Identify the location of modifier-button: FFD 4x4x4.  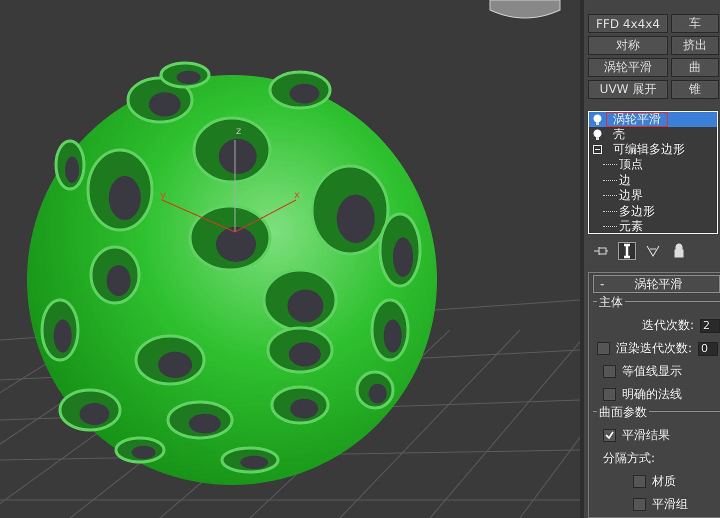
(628, 23).